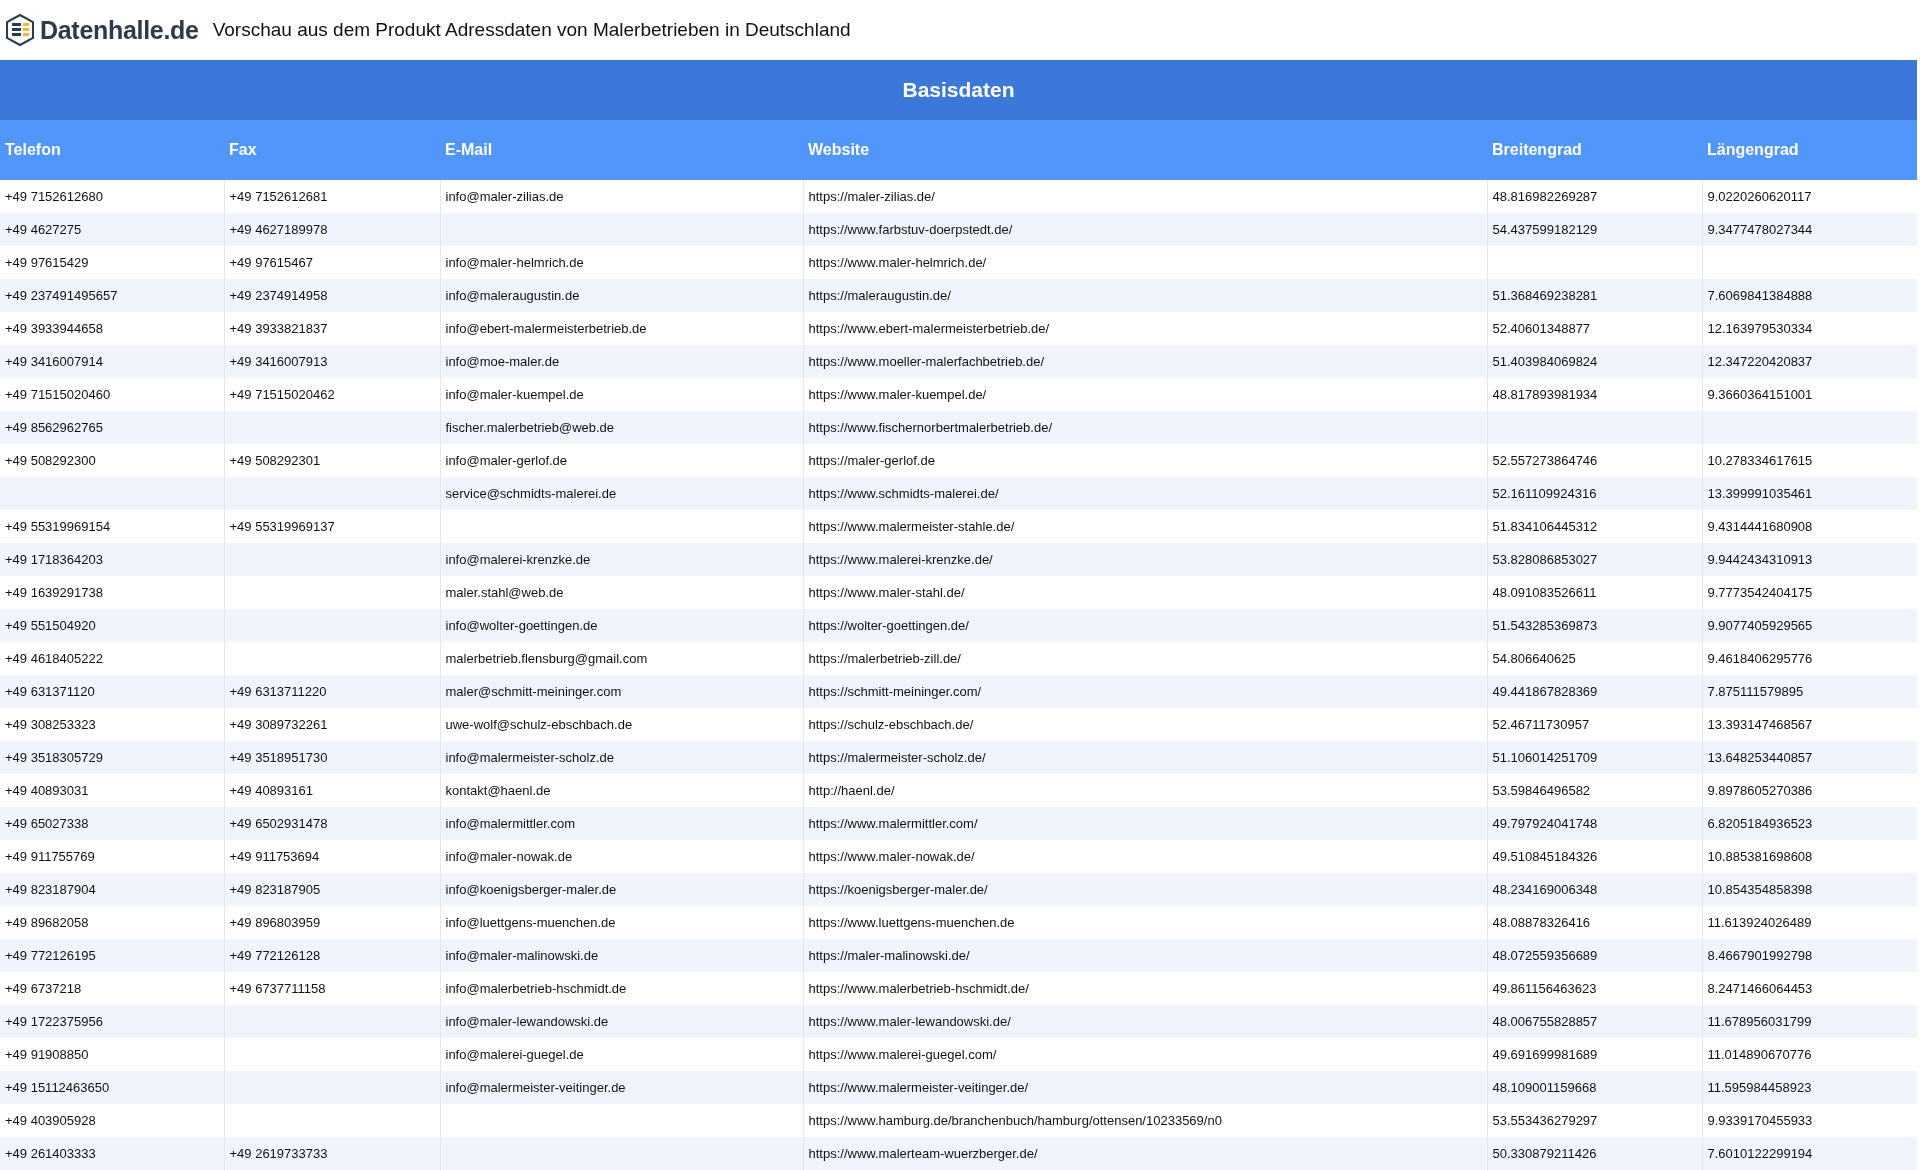 The image size is (1920, 1170). What do you see at coordinates (1145, 328) in the screenshot?
I see `table-cell: https://www.ebert-malermeisterbetrieb.de/` at bounding box center [1145, 328].